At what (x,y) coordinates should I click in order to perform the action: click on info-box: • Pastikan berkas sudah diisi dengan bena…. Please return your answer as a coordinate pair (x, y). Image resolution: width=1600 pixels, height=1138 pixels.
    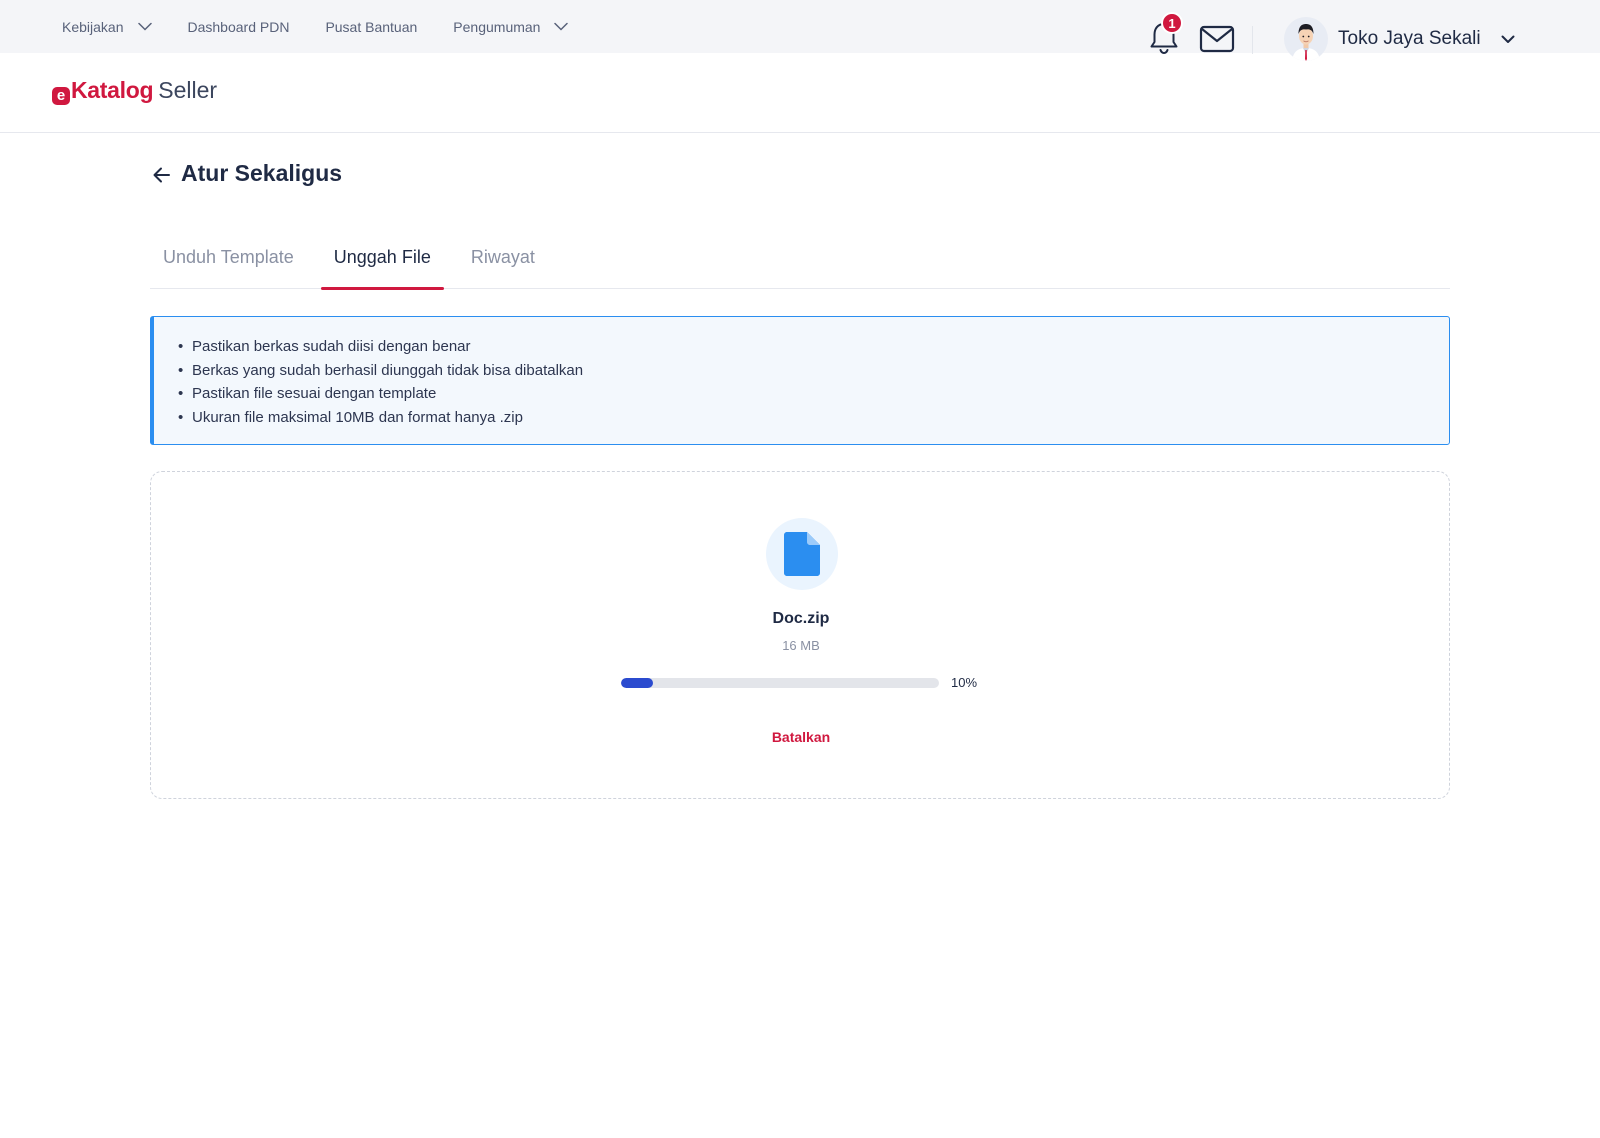
    Looking at the image, I should click on (800, 380).